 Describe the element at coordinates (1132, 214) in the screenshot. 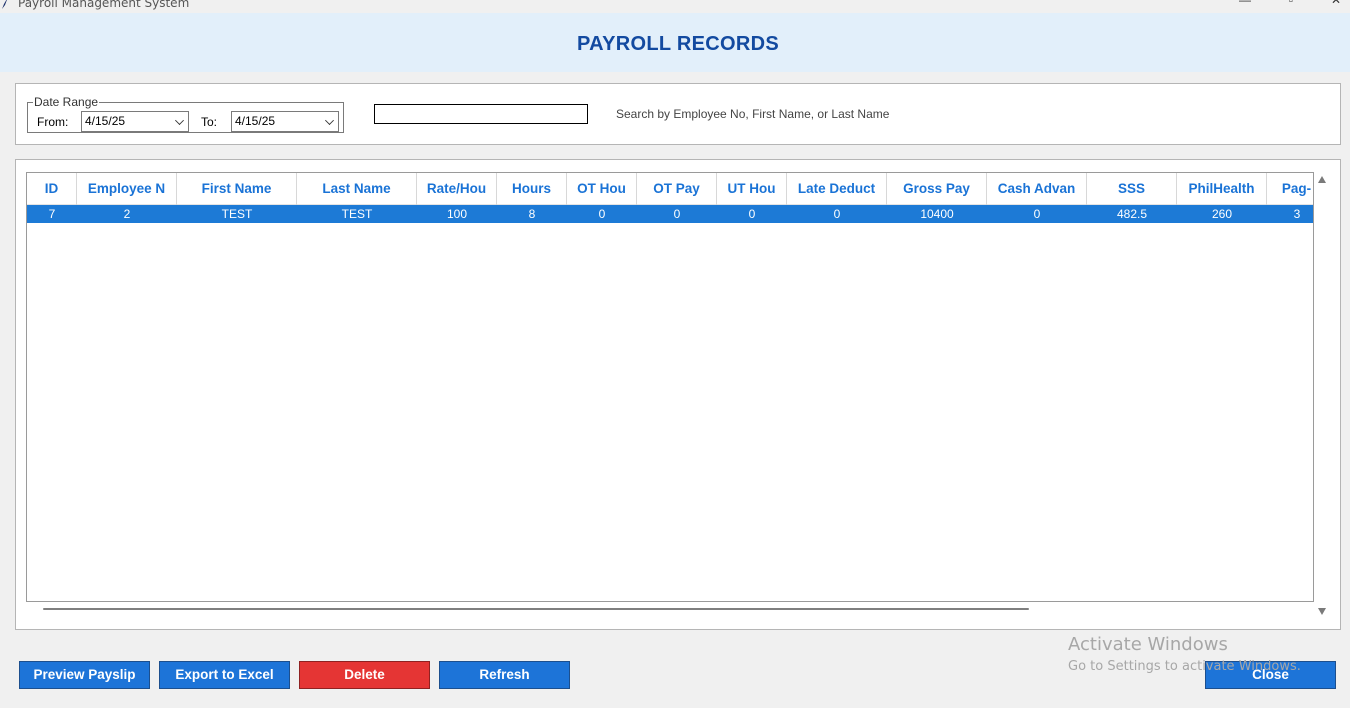

I see `table-cell: 482.5` at that location.